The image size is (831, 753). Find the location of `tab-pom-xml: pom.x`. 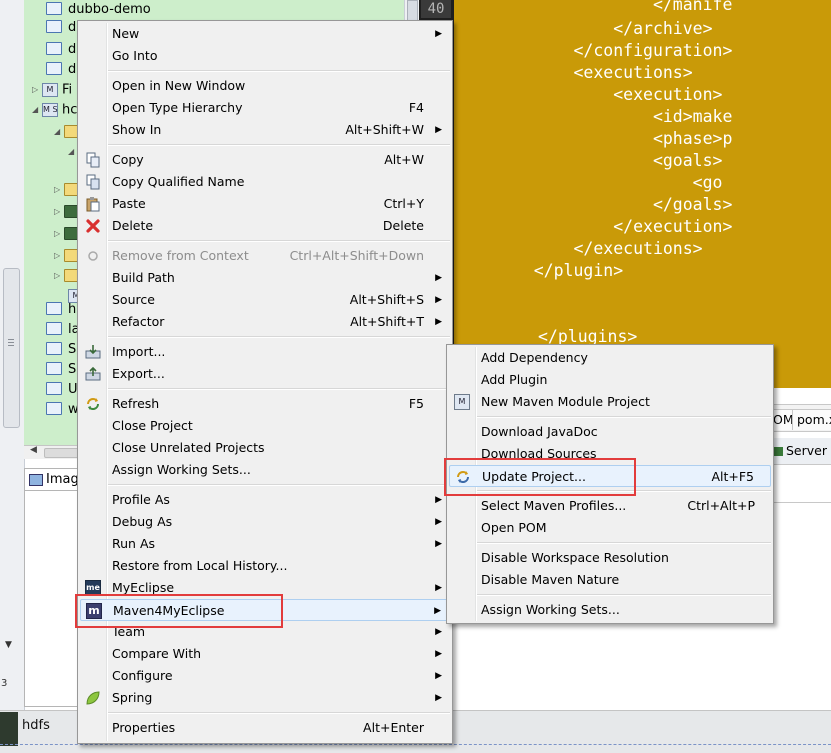

tab-pom-xml: pom.x is located at coordinates (811, 419).